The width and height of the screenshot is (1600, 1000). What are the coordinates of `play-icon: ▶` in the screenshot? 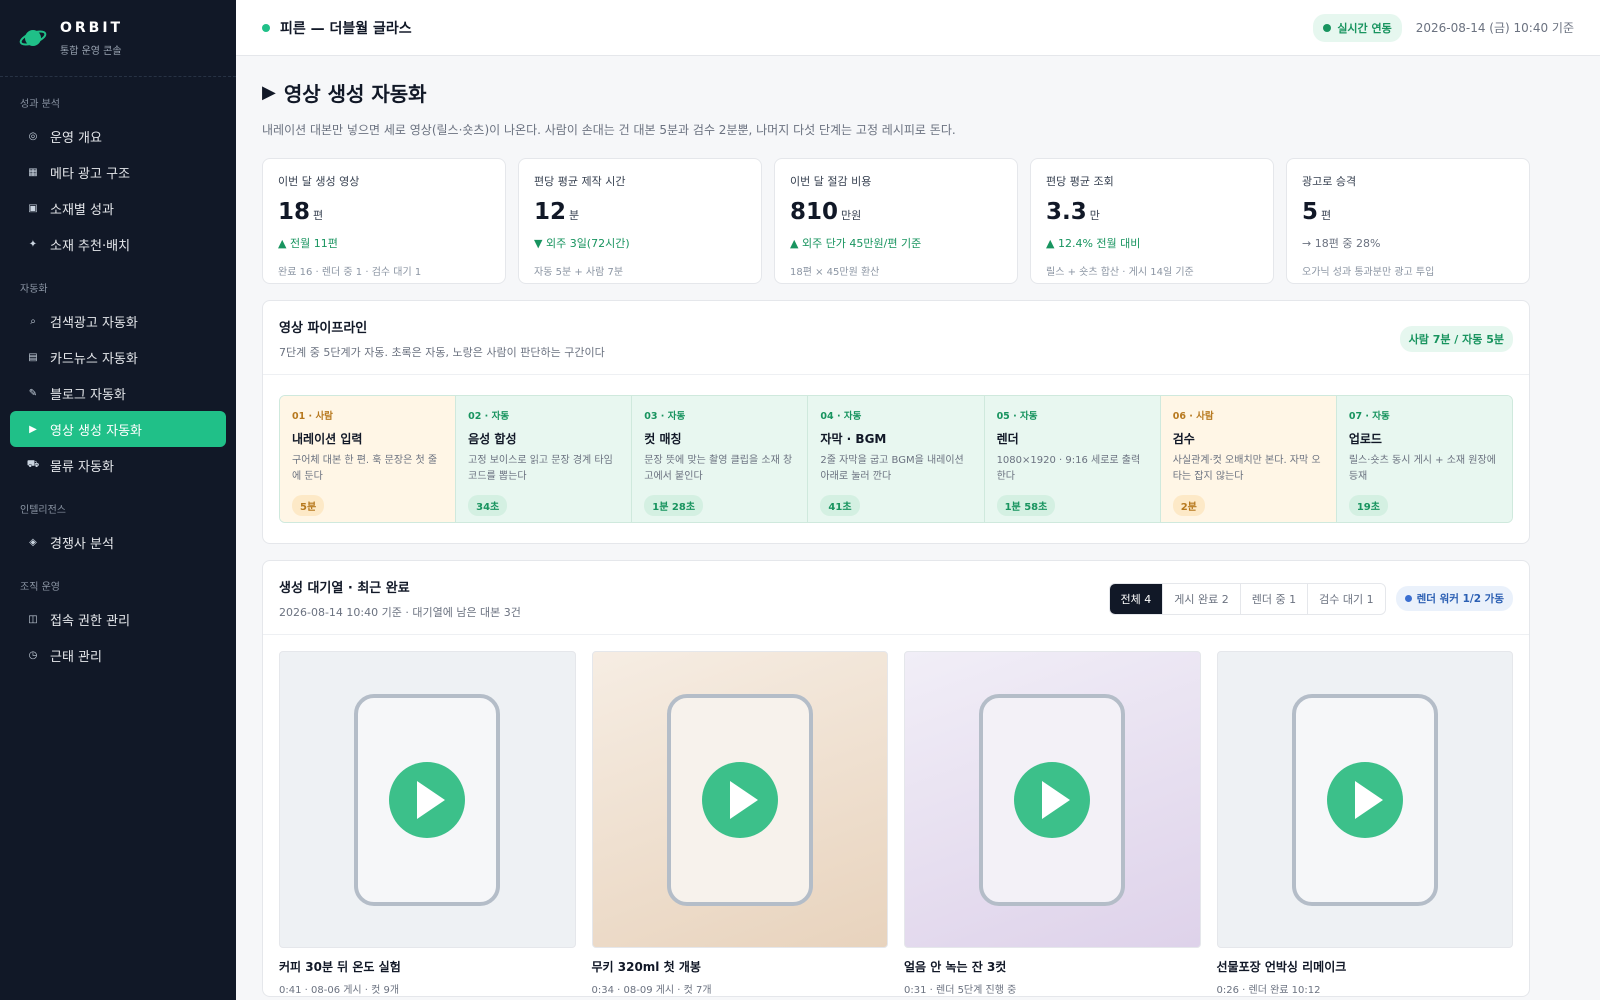 It's located at (269, 92).